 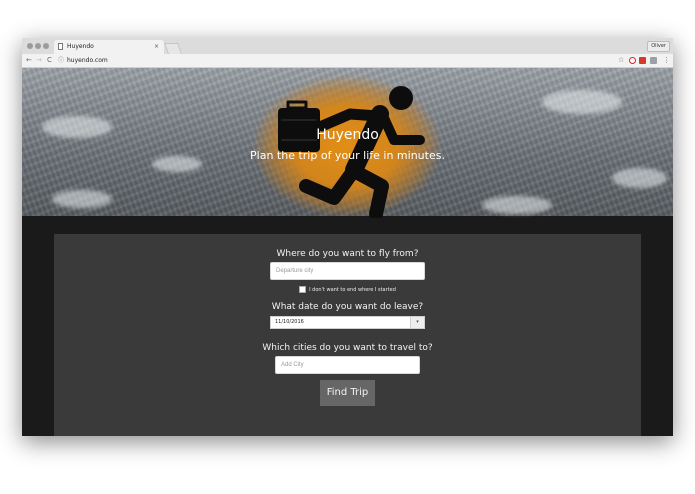 What do you see at coordinates (653, 60) in the screenshot?
I see `grey-extension-icon` at bounding box center [653, 60].